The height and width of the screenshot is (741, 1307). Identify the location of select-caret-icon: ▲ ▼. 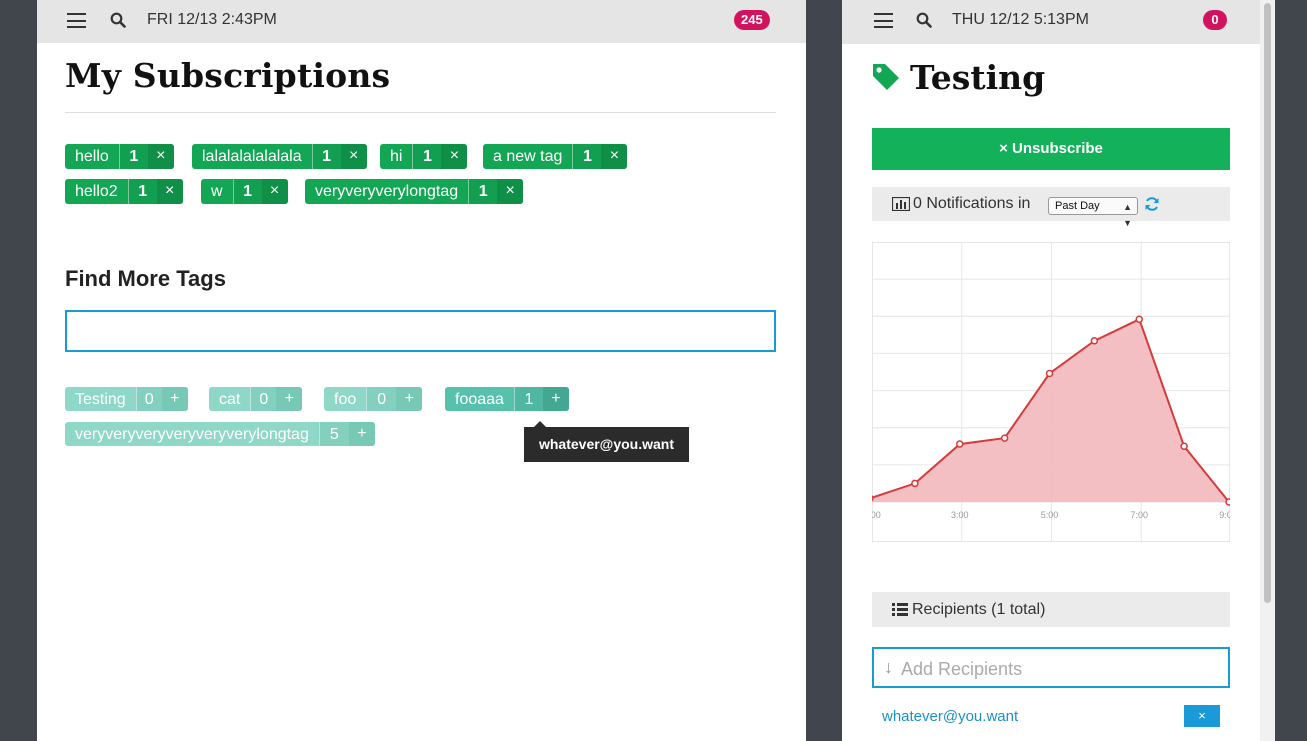
(1127, 215).